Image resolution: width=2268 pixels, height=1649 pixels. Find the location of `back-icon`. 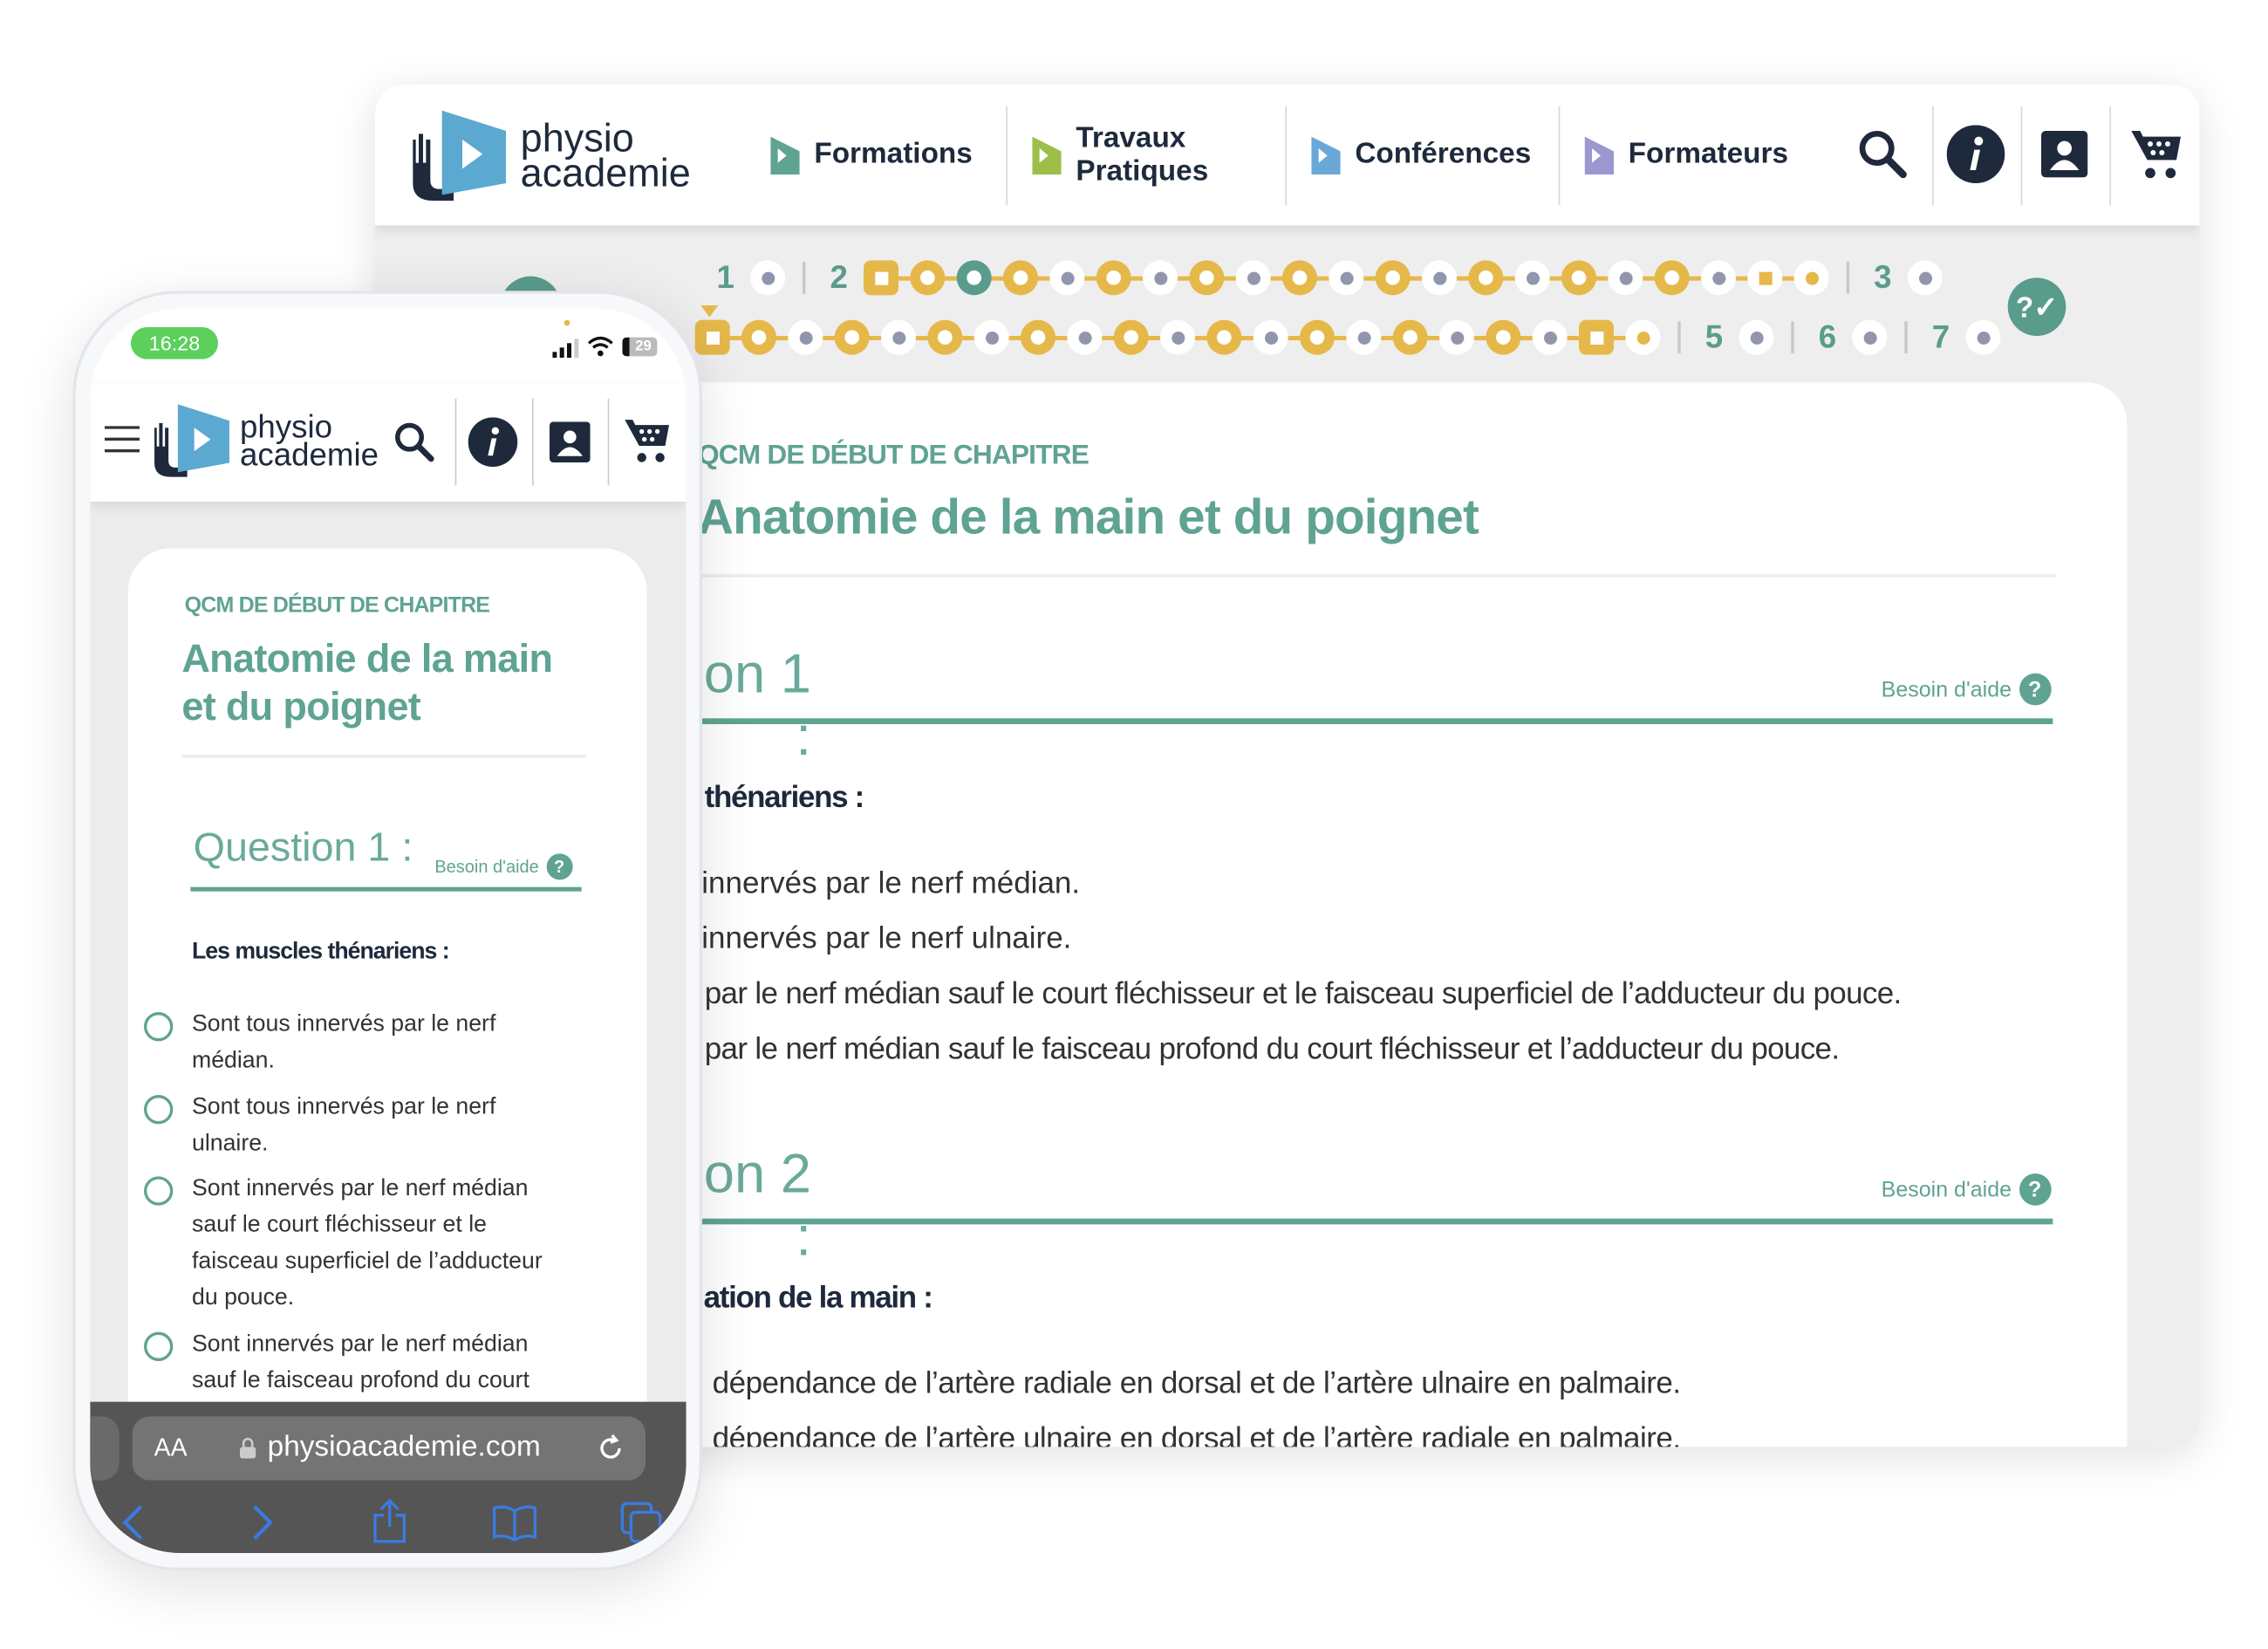

back-icon is located at coordinates (134, 1522).